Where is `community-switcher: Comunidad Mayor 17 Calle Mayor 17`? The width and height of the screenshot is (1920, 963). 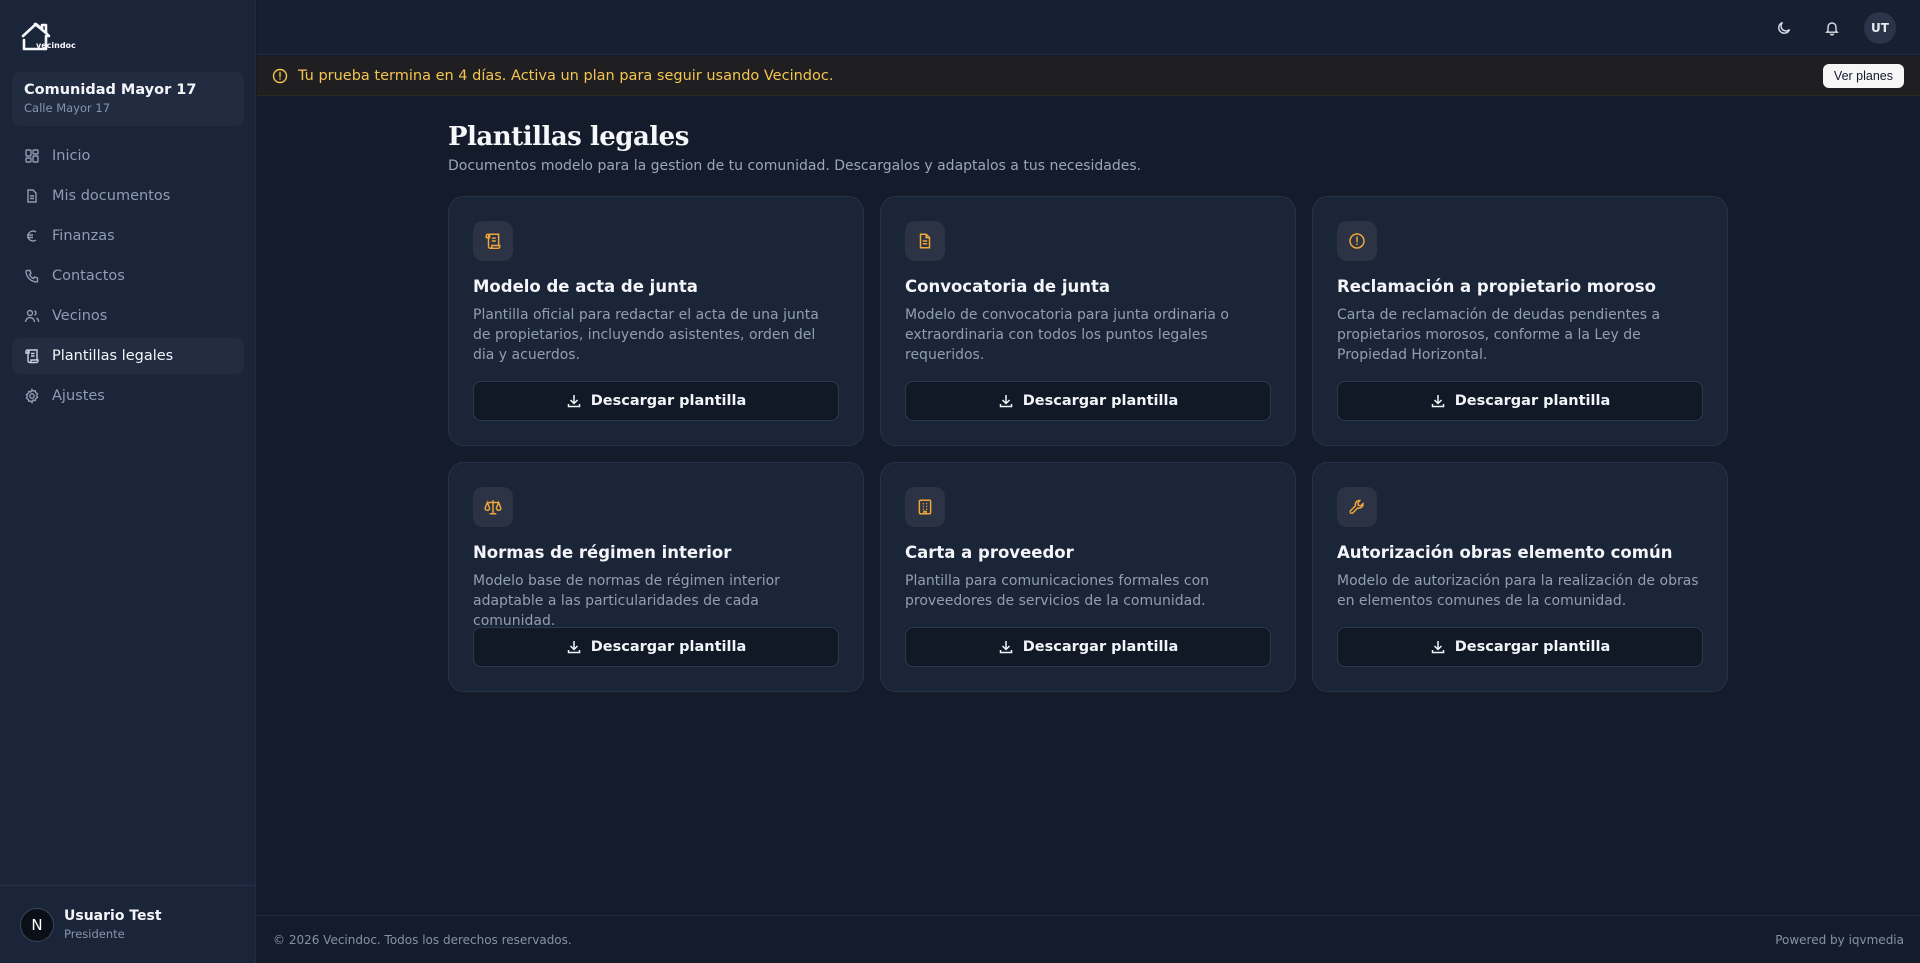
community-switcher: Comunidad Mayor 17 Calle Mayor 17 is located at coordinates (128, 99).